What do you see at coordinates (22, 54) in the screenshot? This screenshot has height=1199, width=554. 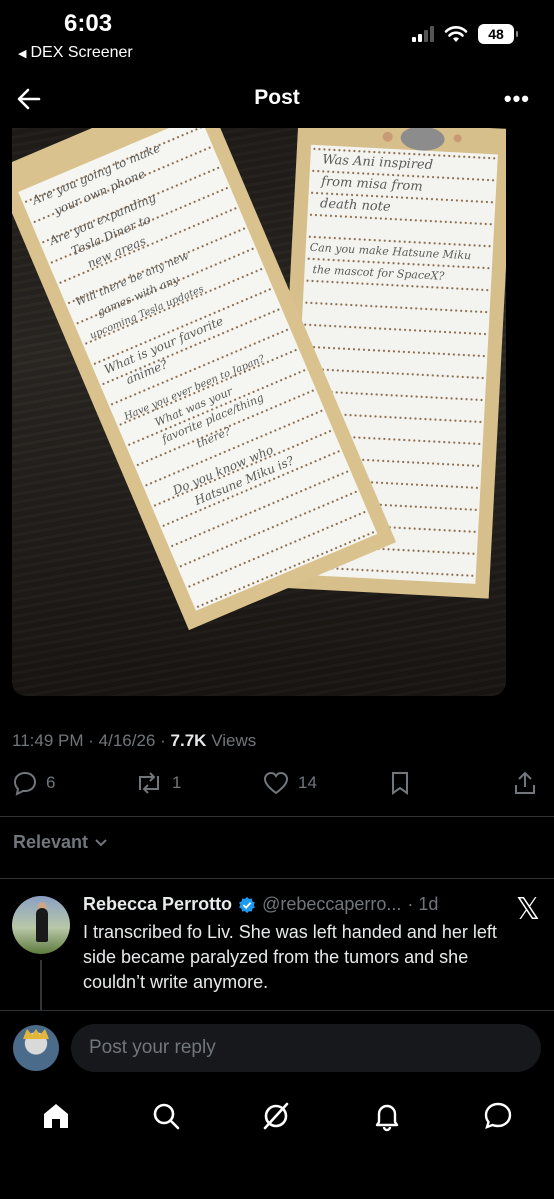 I see `back-triangle-icon: ◀` at bounding box center [22, 54].